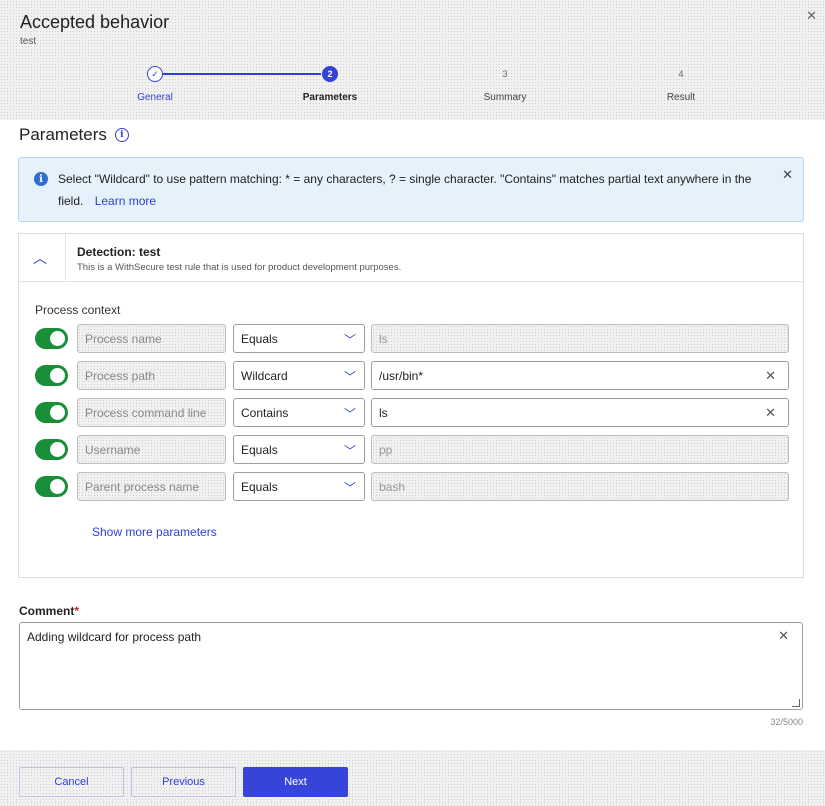 The image size is (825, 806). Describe the element at coordinates (505, 97) in the screenshot. I see `step-label-summary: Summary` at that location.